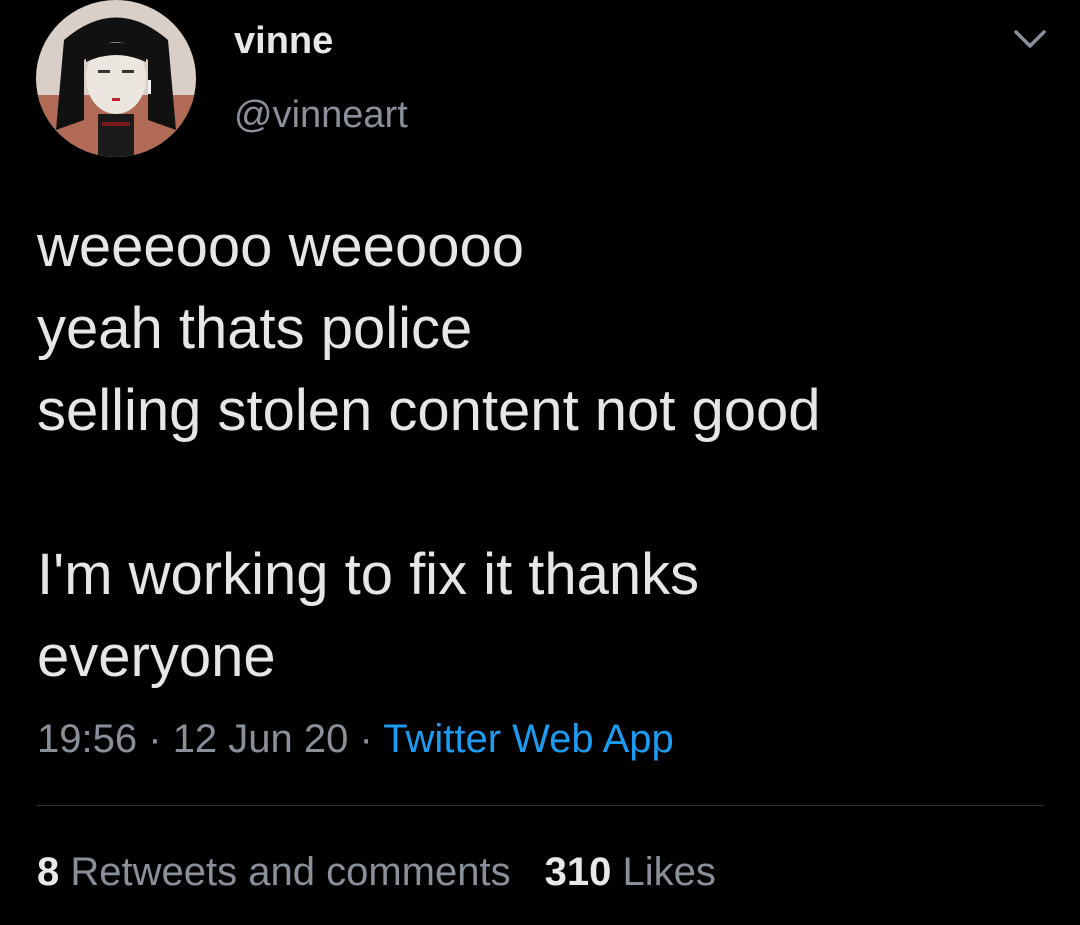 Image resolution: width=1080 pixels, height=925 pixels. What do you see at coordinates (87, 739) in the screenshot?
I see `tweet-time: 19:56` at bounding box center [87, 739].